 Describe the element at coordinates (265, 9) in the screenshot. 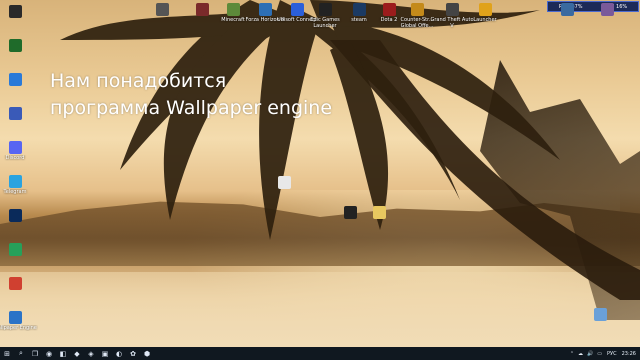

I see `forza-icon` at that location.